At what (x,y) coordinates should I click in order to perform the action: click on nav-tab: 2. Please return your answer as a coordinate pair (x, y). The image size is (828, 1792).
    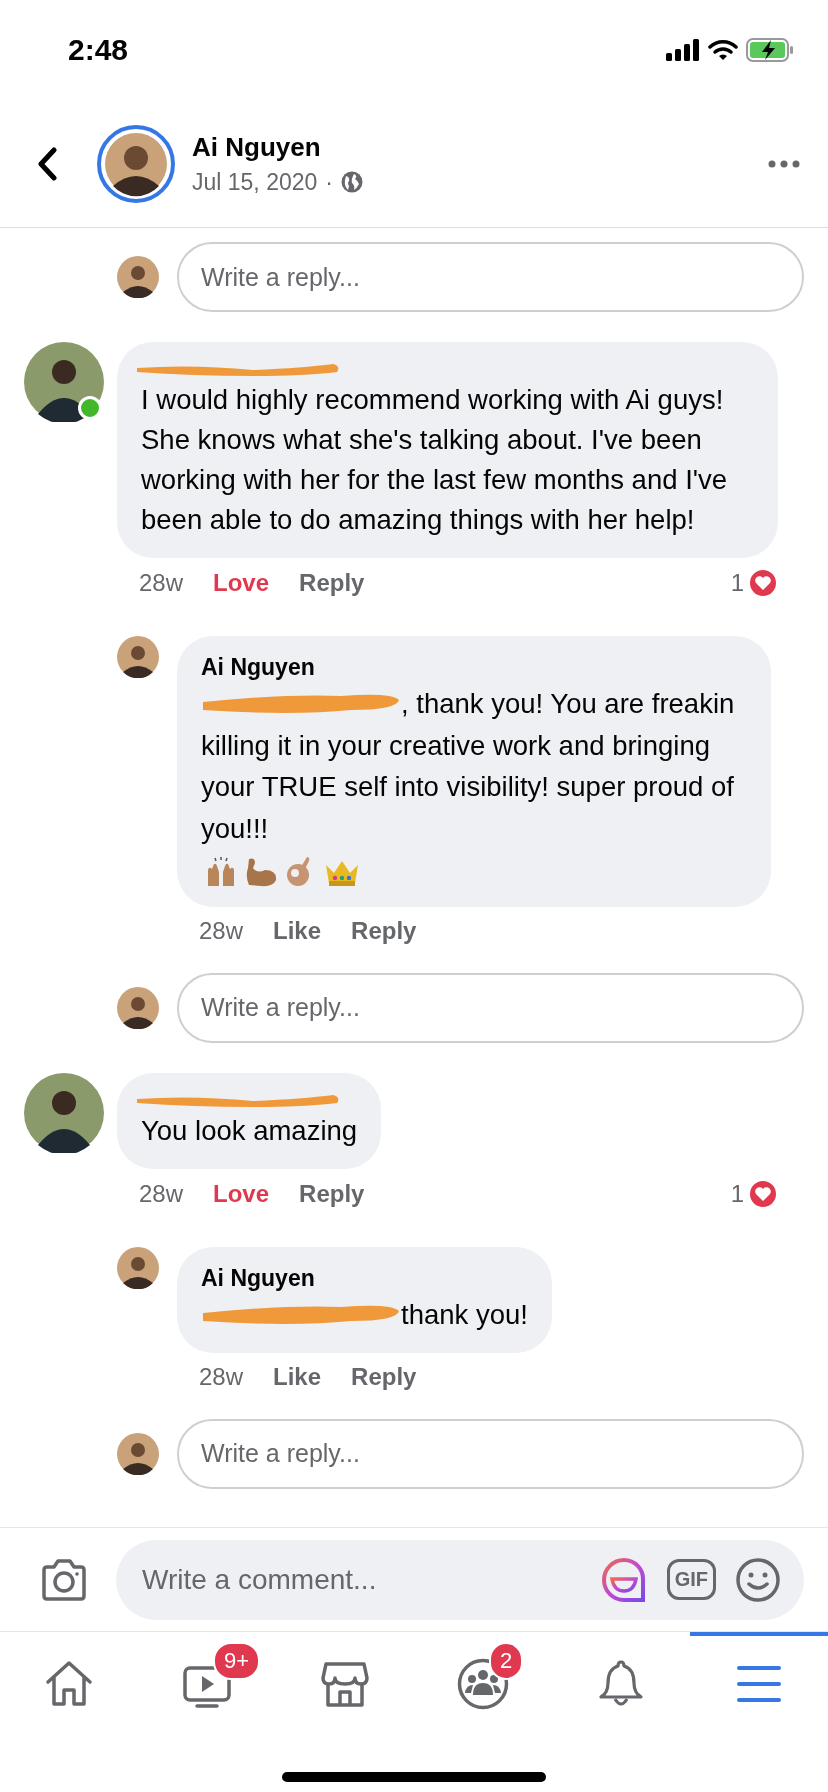
    Looking at the image, I should click on (483, 1682).